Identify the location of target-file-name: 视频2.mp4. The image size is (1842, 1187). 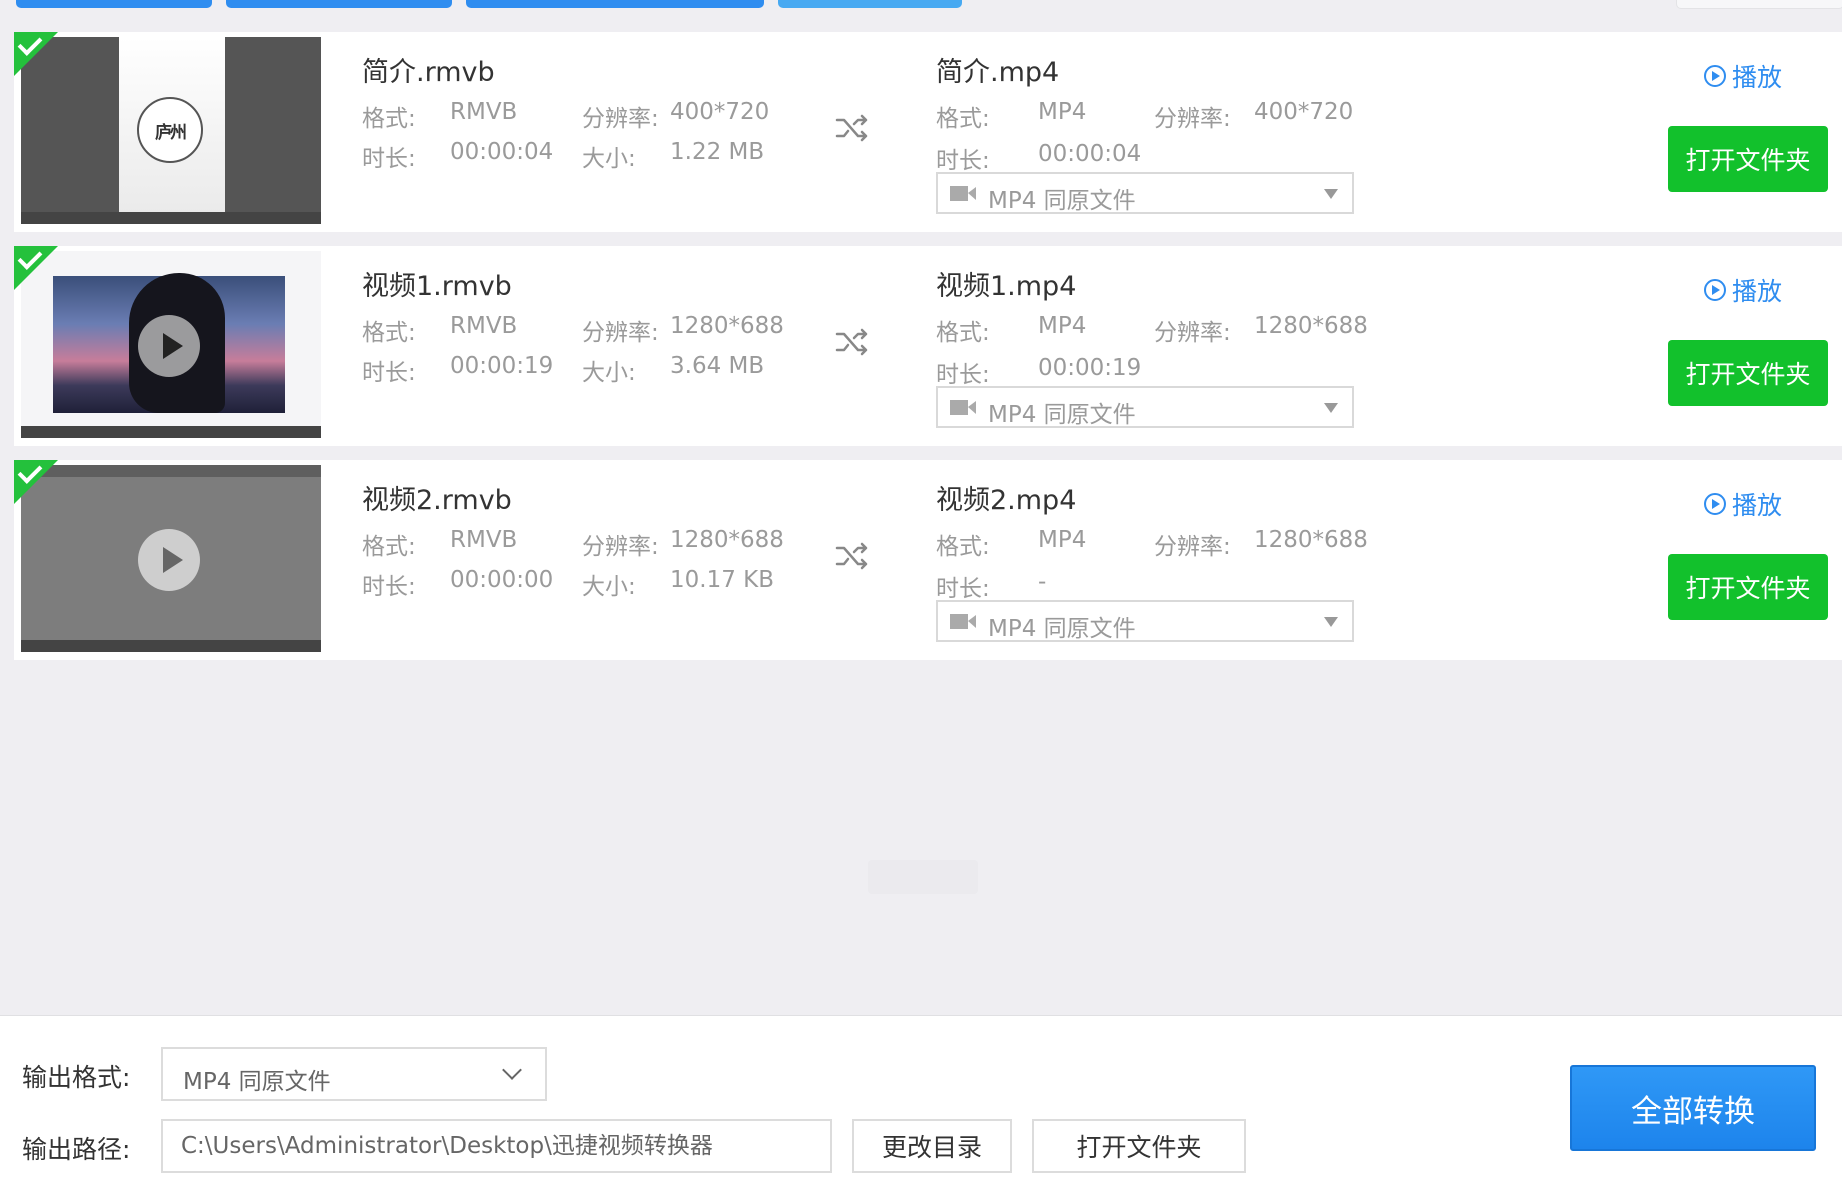
(1006, 500).